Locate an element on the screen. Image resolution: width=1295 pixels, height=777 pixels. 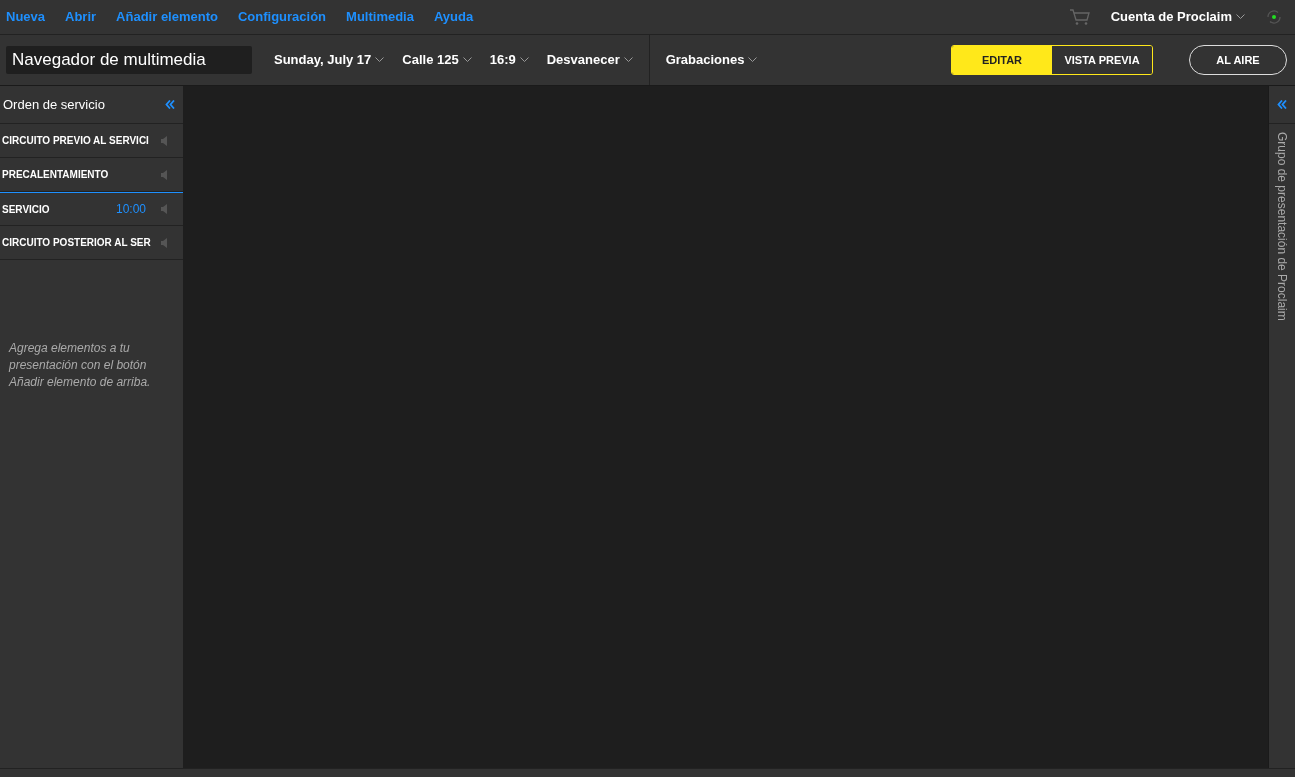
collapse-icon is located at coordinates (170, 104).